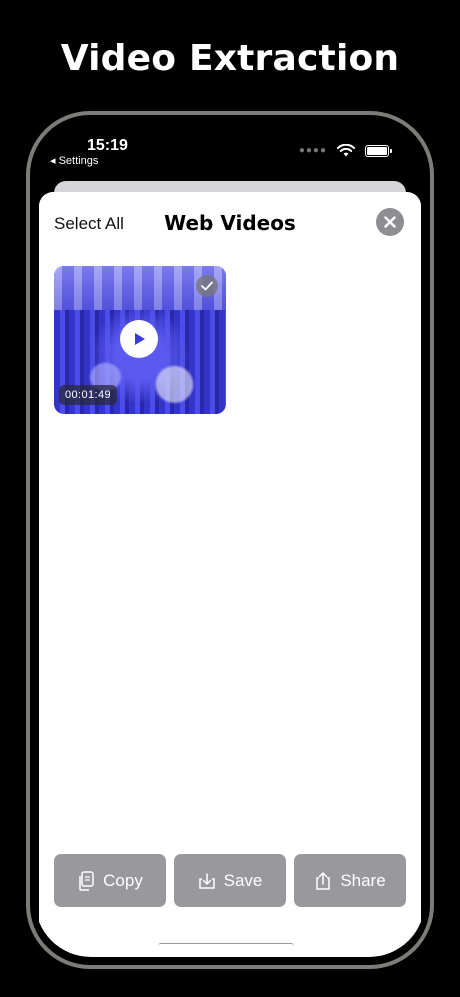 The image size is (460, 997). Describe the element at coordinates (378, 150) in the screenshot. I see `battery-icon` at that location.